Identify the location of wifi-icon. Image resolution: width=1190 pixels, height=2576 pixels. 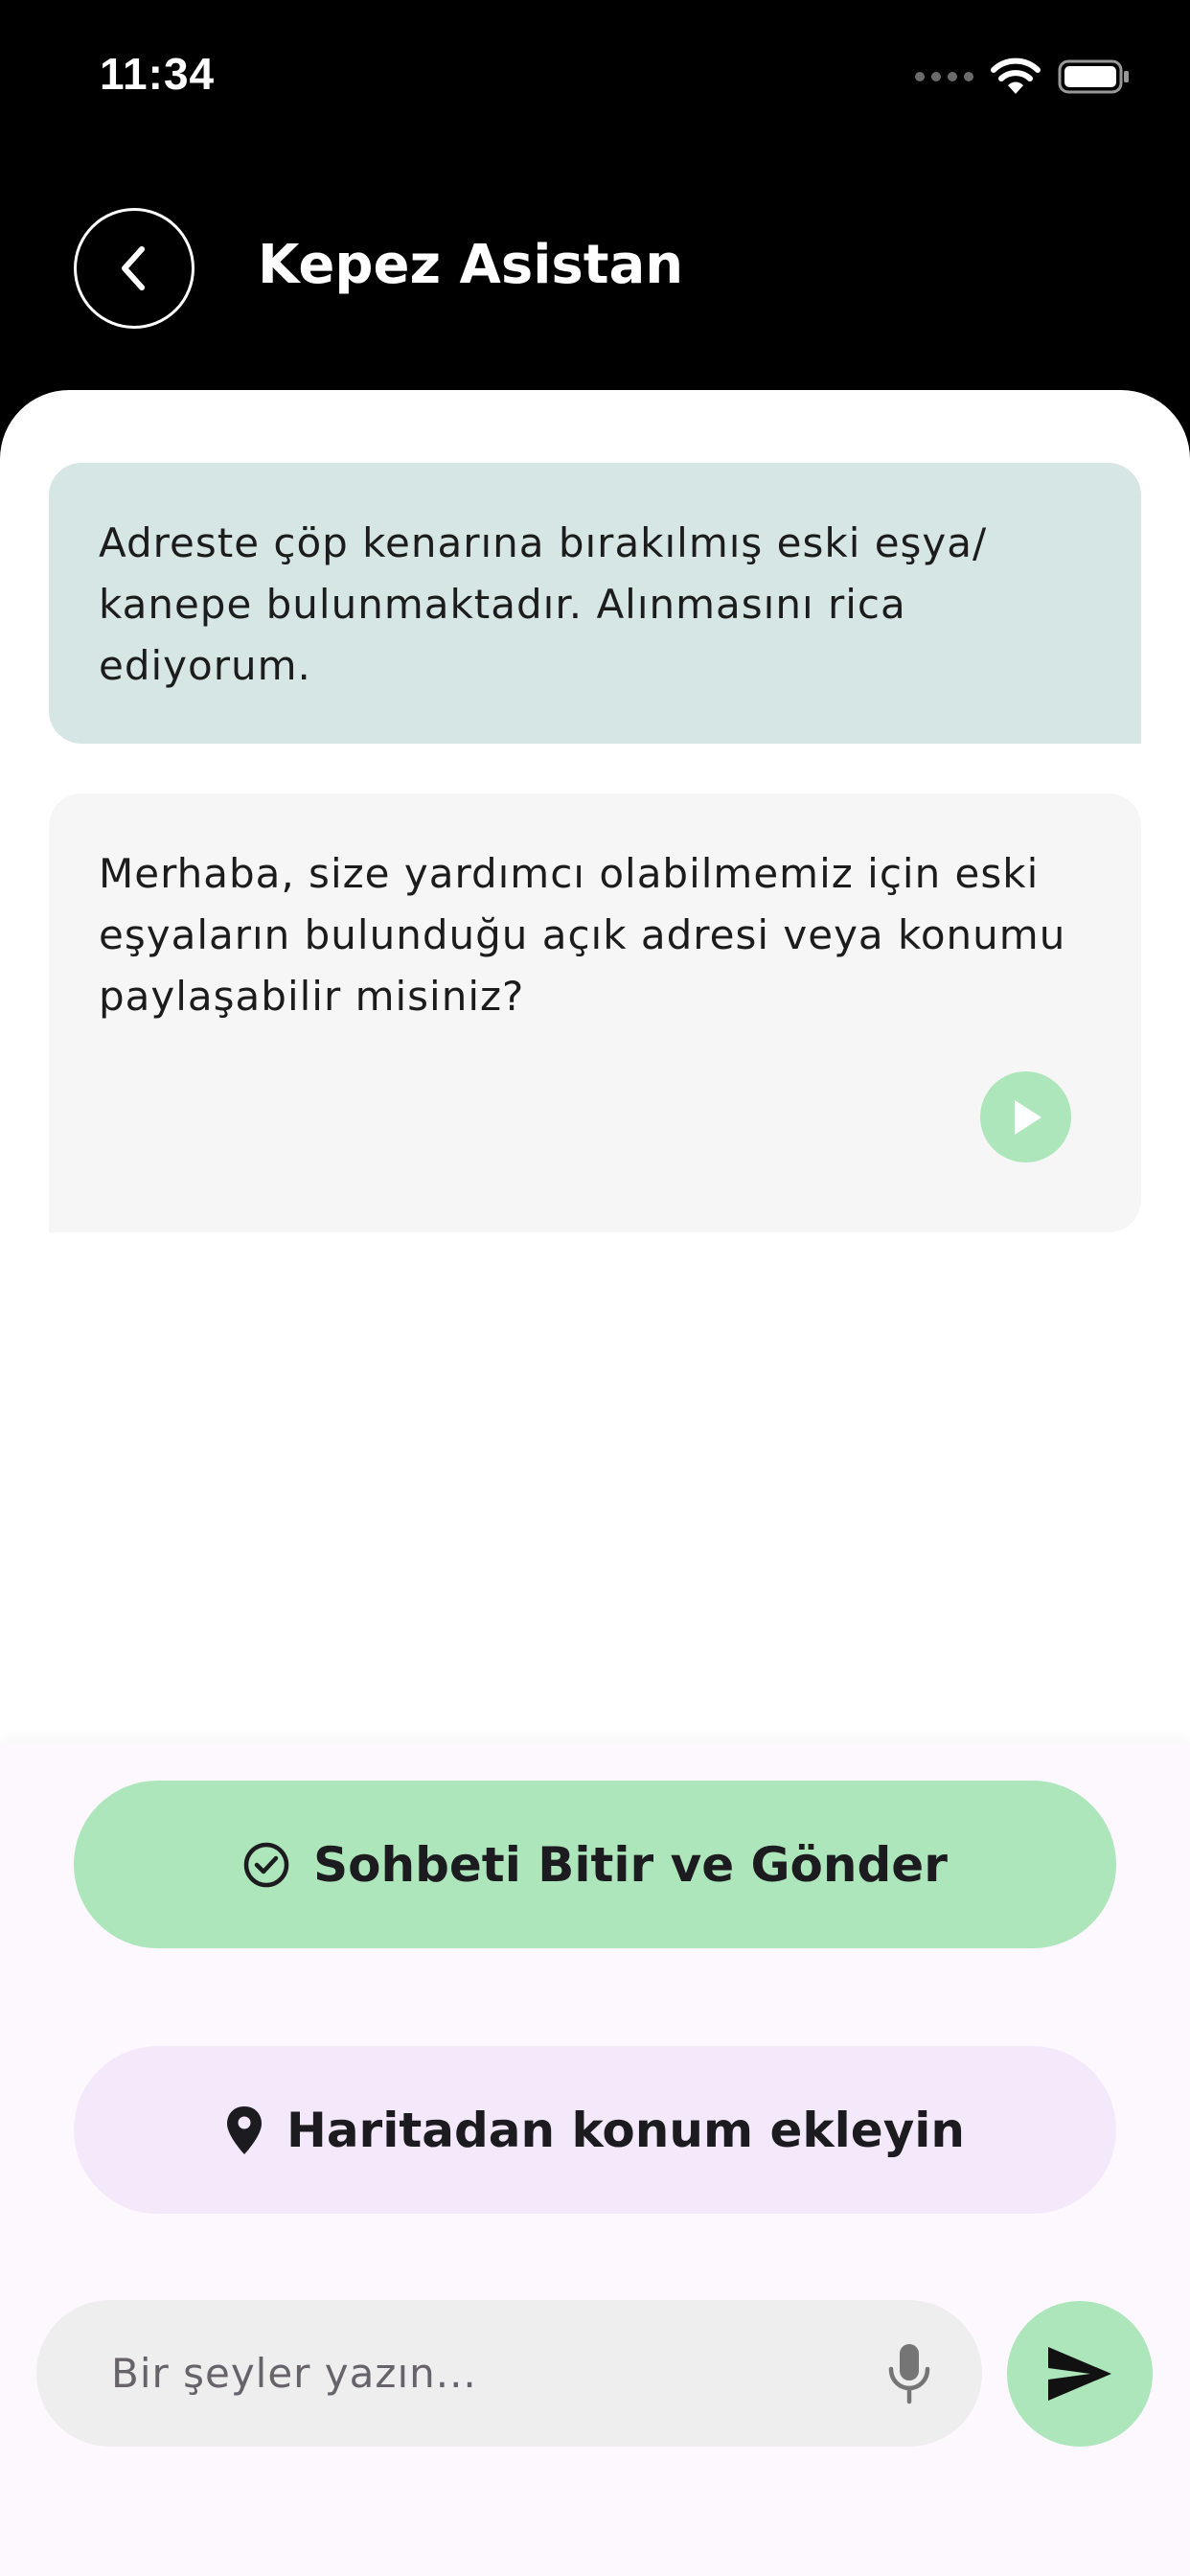
(1016, 76).